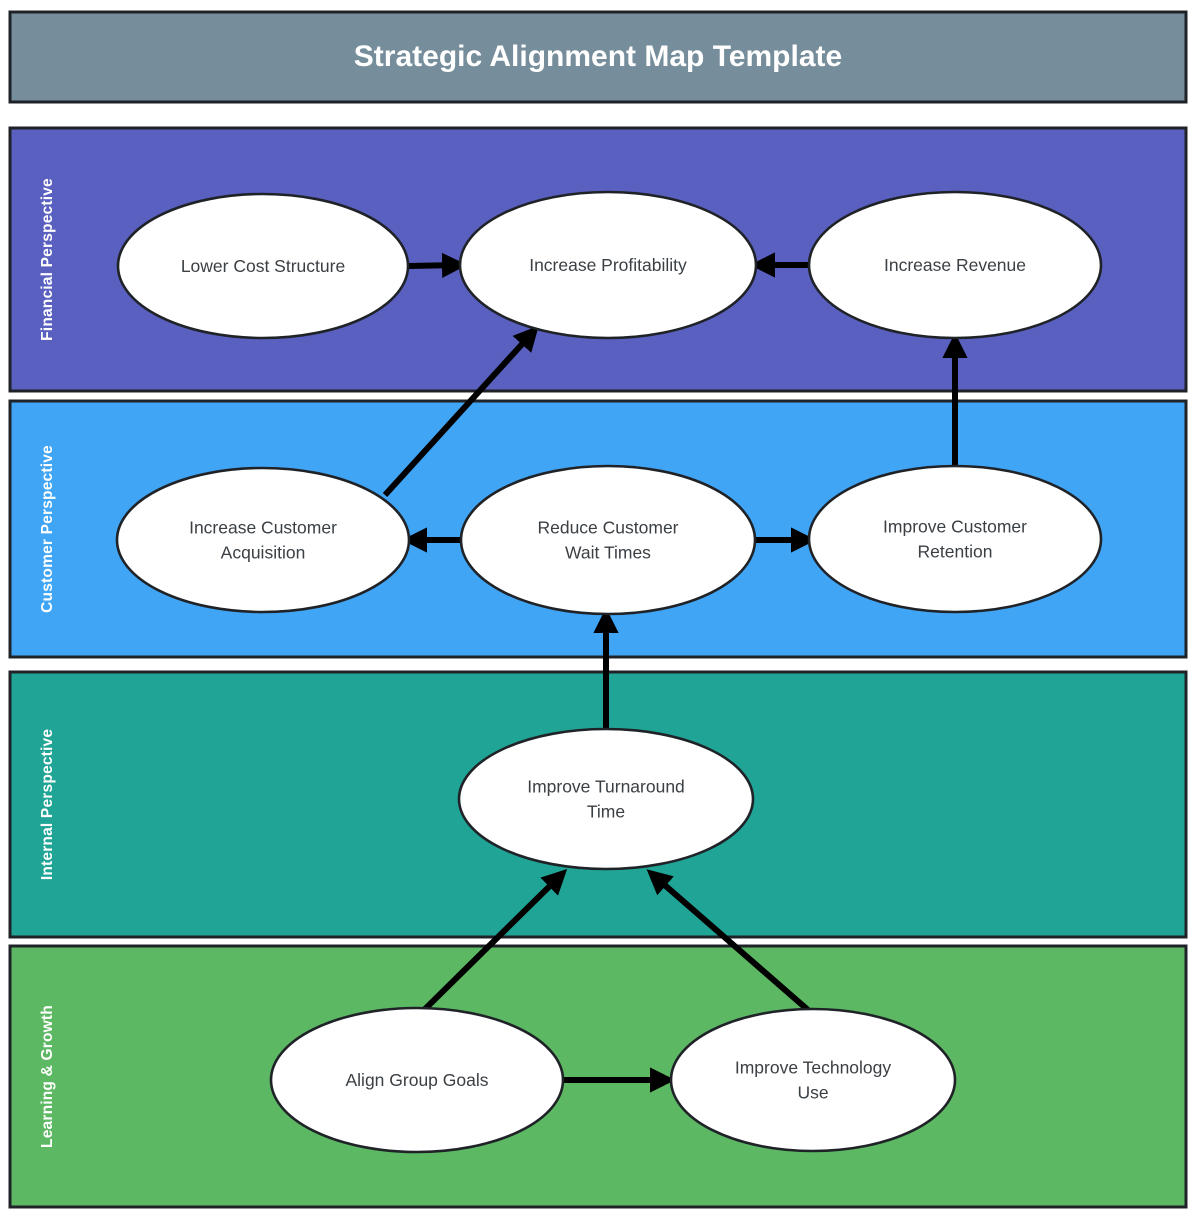 The height and width of the screenshot is (1219, 1200). Describe the element at coordinates (47, 1076) in the screenshot. I see `band-label-learning: Learning & Growth` at that location.